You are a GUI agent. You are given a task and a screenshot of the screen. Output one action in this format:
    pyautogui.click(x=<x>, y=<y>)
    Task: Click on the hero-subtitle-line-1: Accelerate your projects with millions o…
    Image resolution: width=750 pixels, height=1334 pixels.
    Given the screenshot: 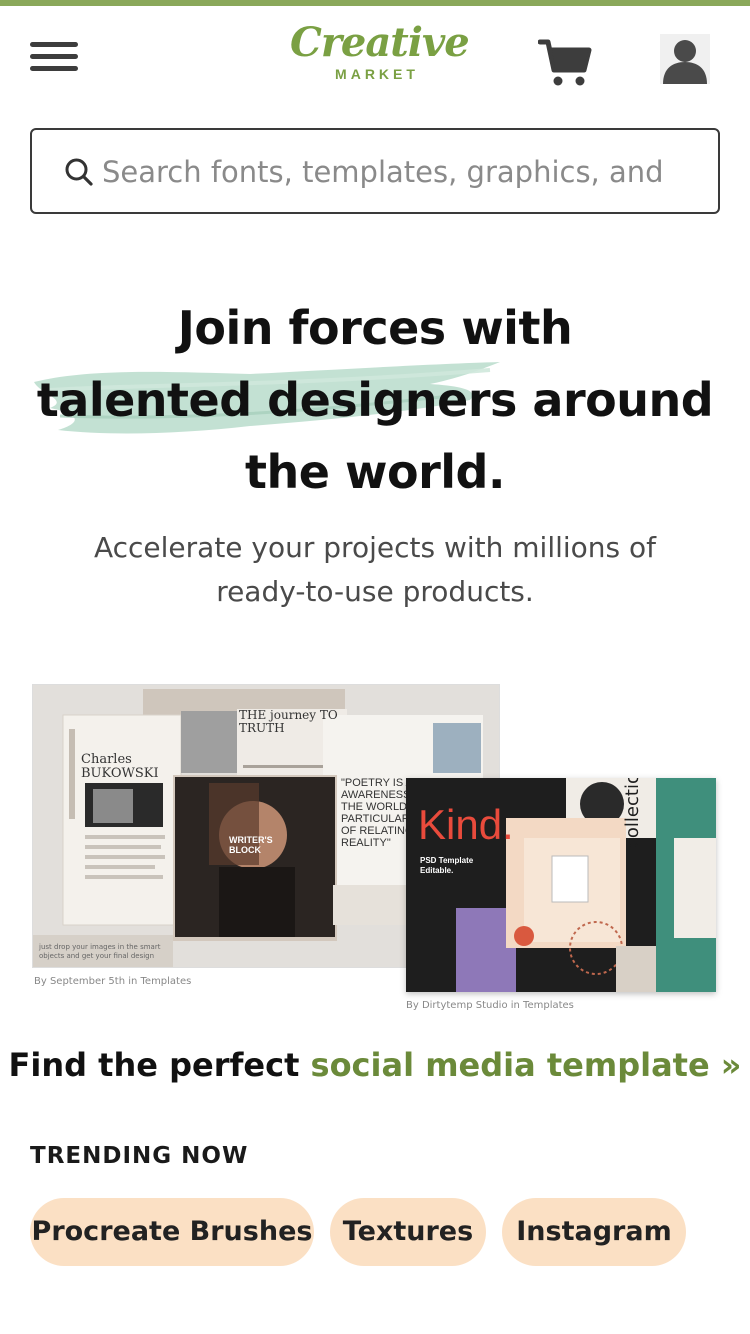 What is the action you would take?
    pyautogui.click(x=375, y=547)
    